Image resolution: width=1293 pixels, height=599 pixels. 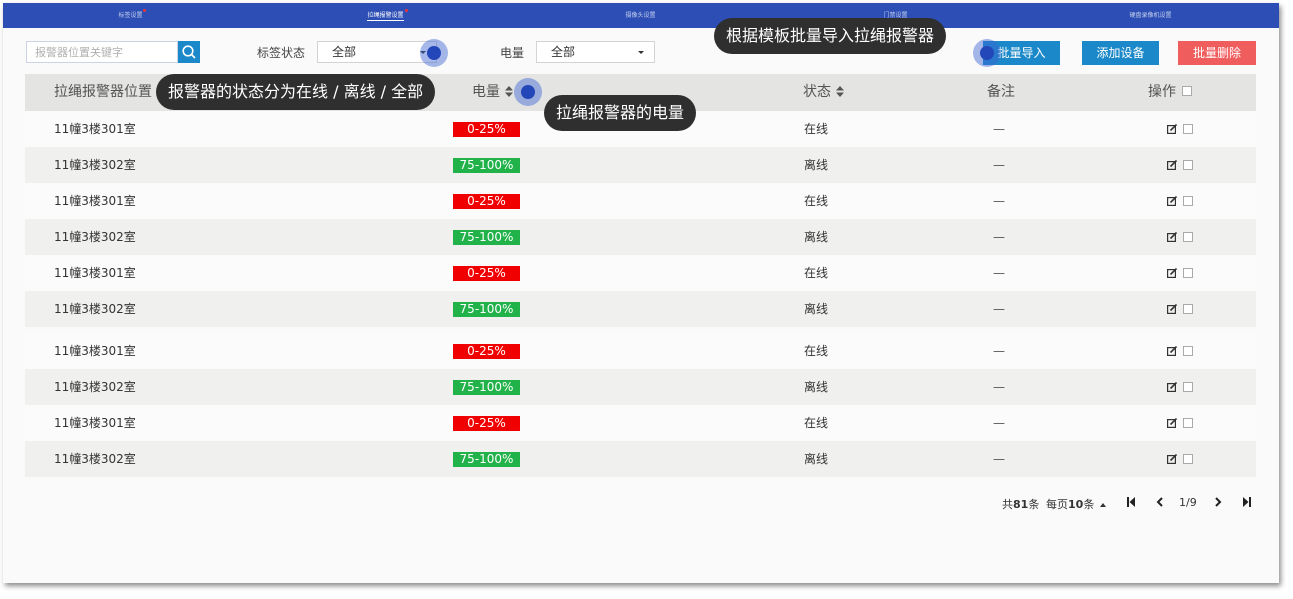 I want to click on tab-label: 拉绳报警设置, so click(x=385, y=16).